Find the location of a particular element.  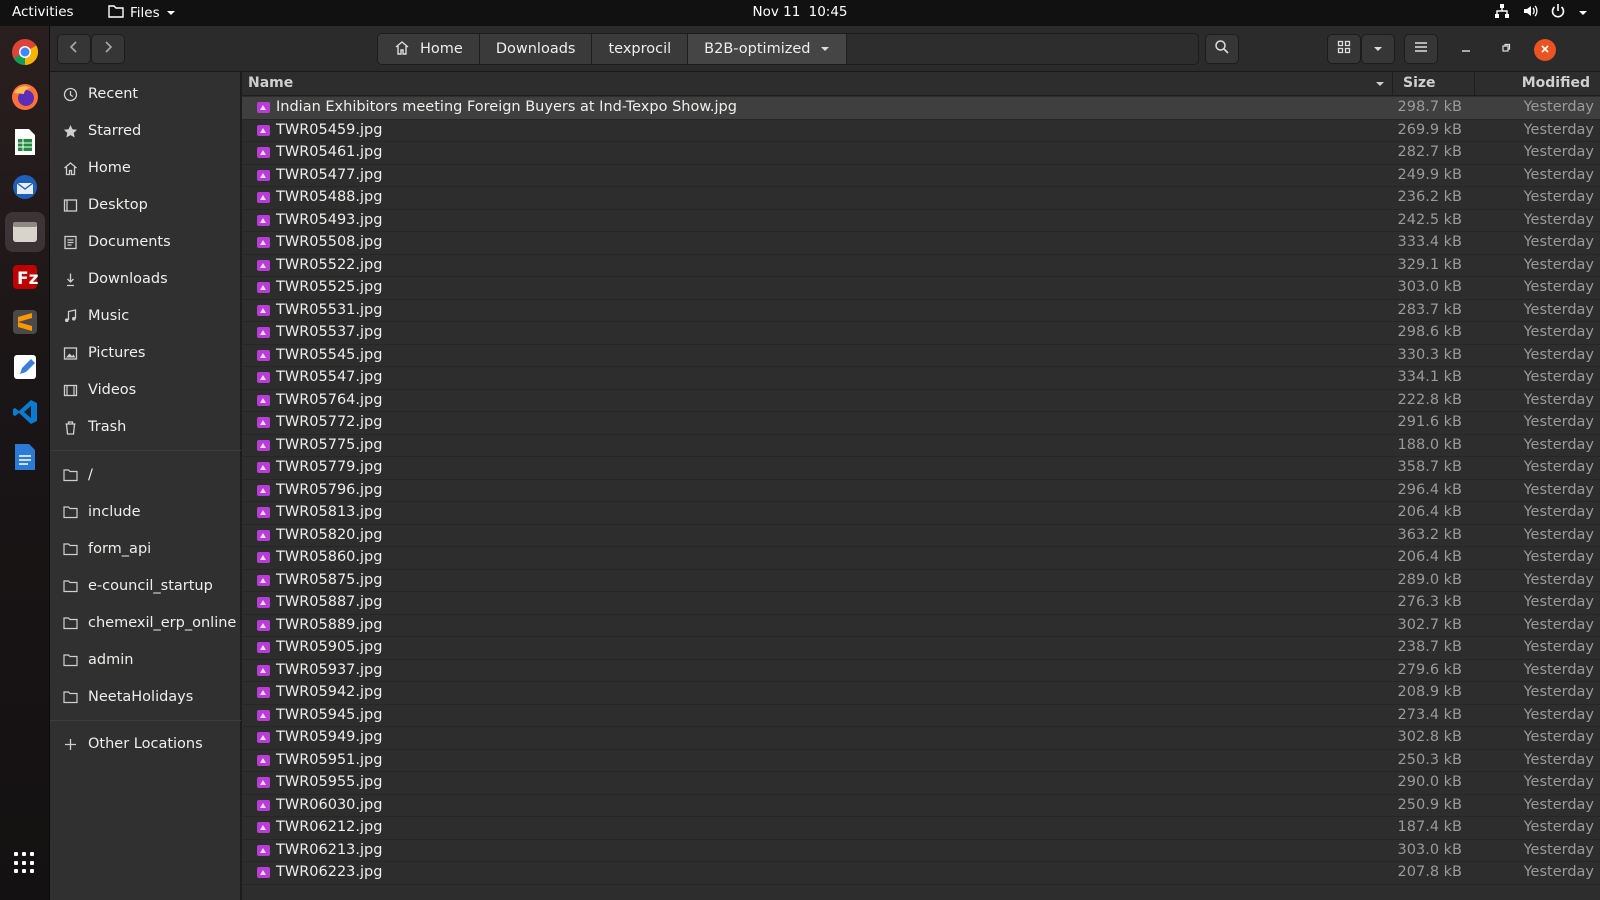

table-row: TWR05796.jpg 296.4 kB Yesterday is located at coordinates (921, 491).